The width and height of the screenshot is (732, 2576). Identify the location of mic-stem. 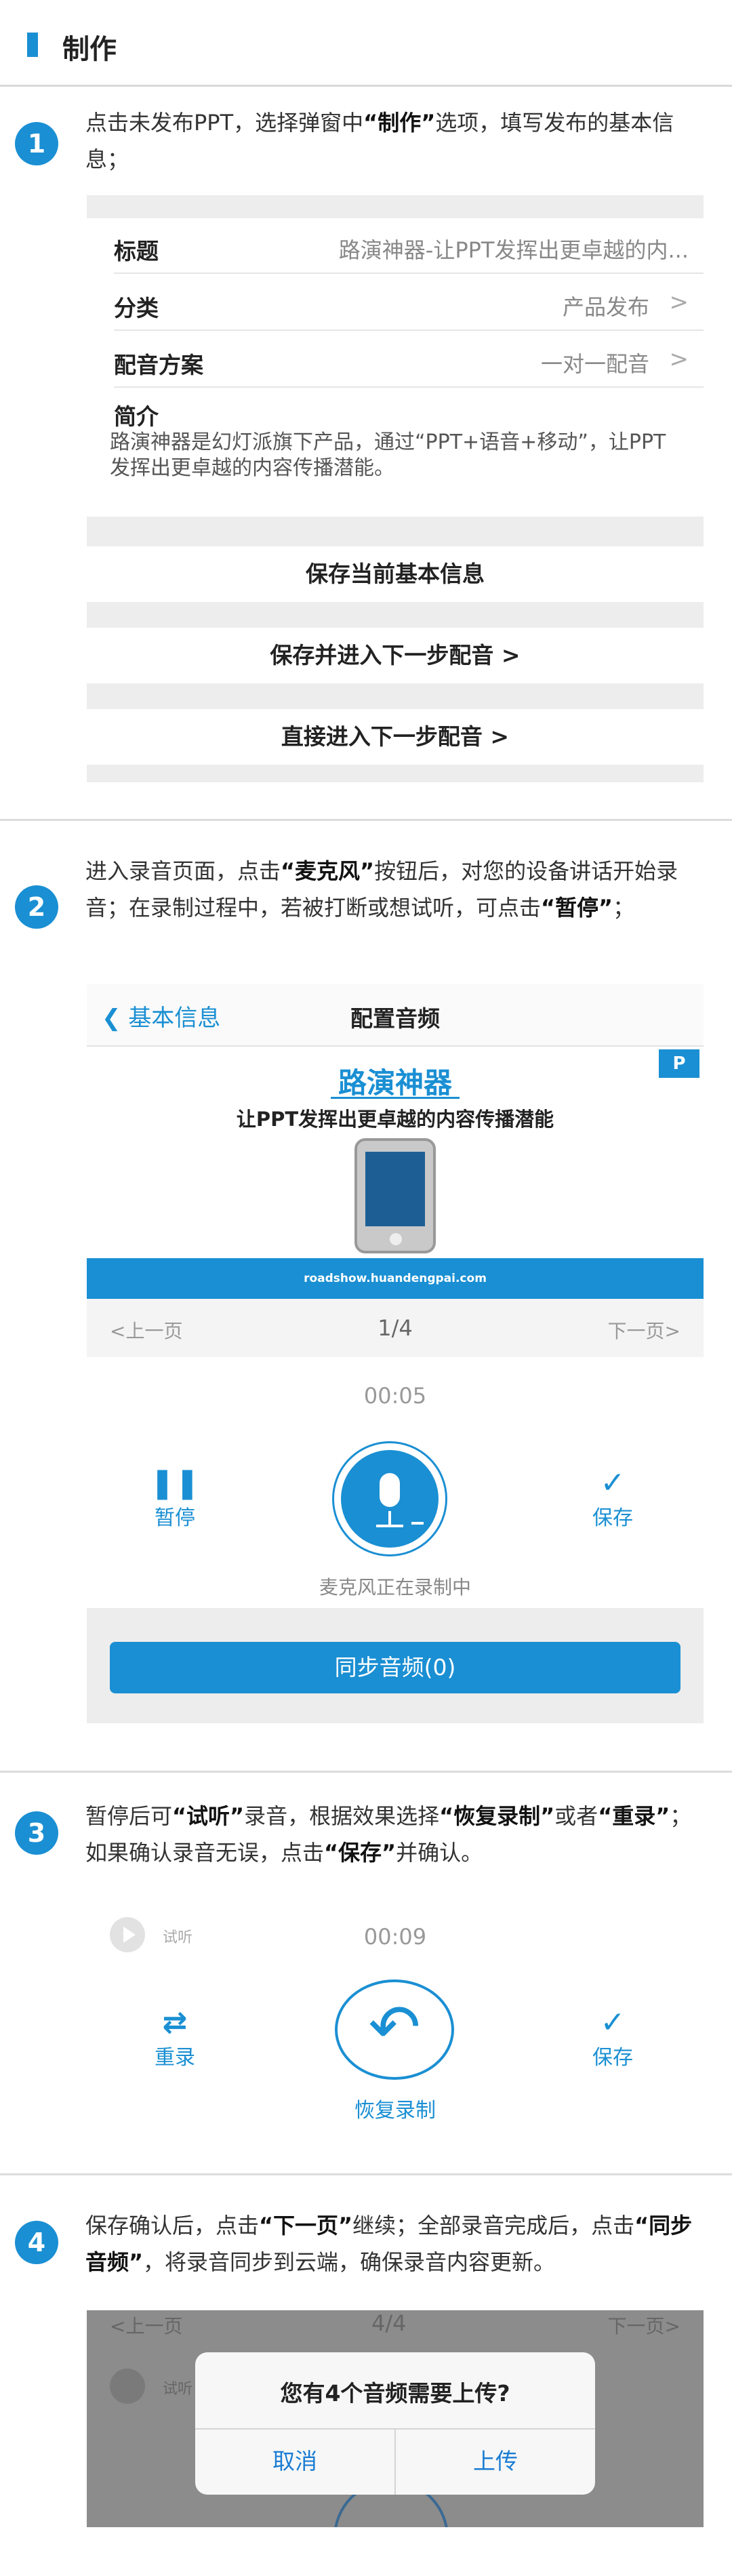
(389, 1518).